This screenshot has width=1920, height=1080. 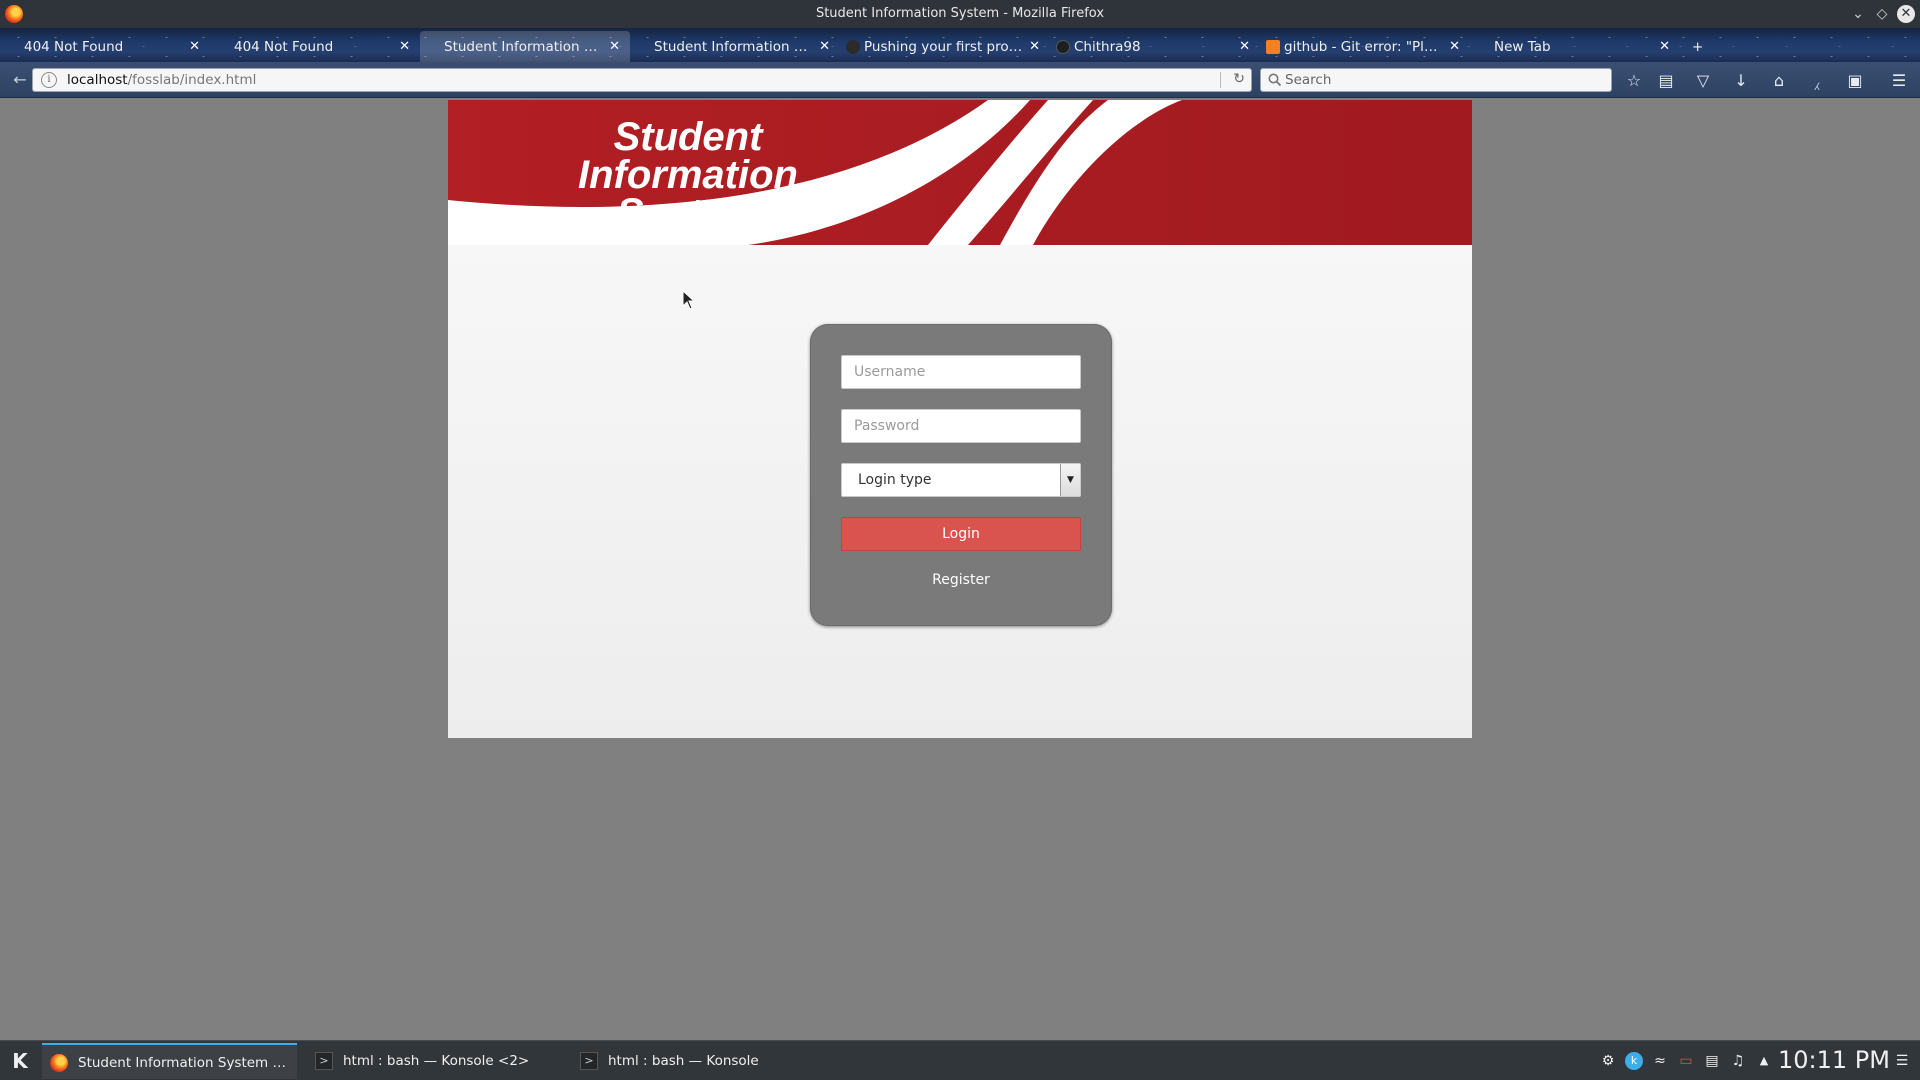 I want to click on task-label: html : bash — Konsole, so click(x=683, y=1061).